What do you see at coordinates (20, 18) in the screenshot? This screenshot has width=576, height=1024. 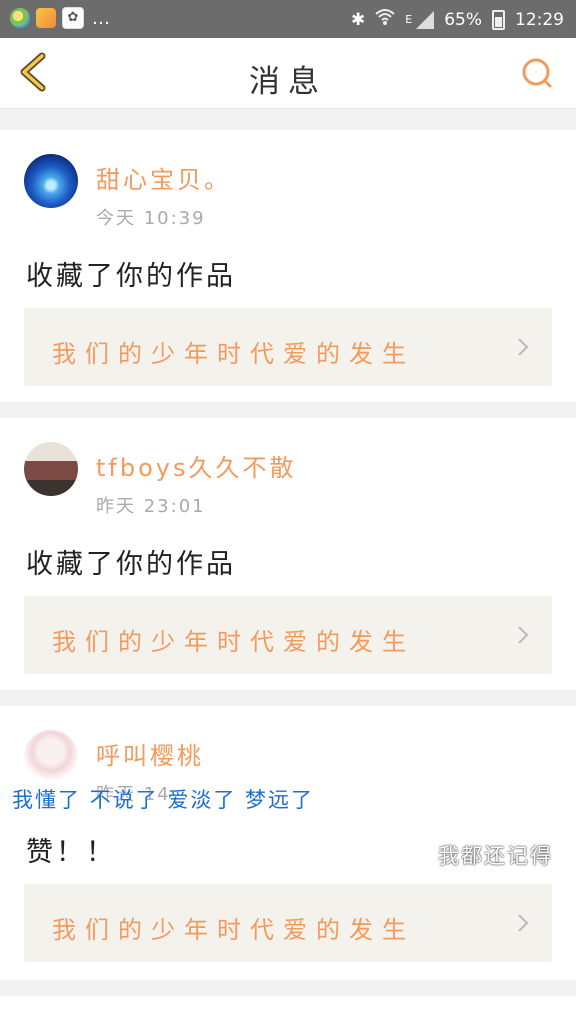 I see `browser-app-icon` at bounding box center [20, 18].